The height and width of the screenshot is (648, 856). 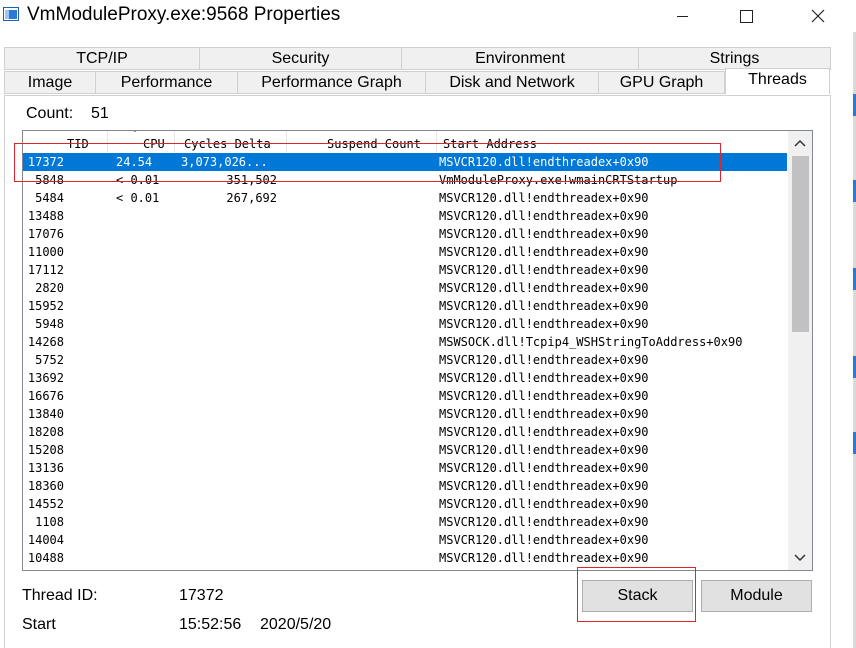 What do you see at coordinates (558, 180) in the screenshot?
I see `start-address-cell: VmModuleProxy.exe!wmainCRTStartup` at bounding box center [558, 180].